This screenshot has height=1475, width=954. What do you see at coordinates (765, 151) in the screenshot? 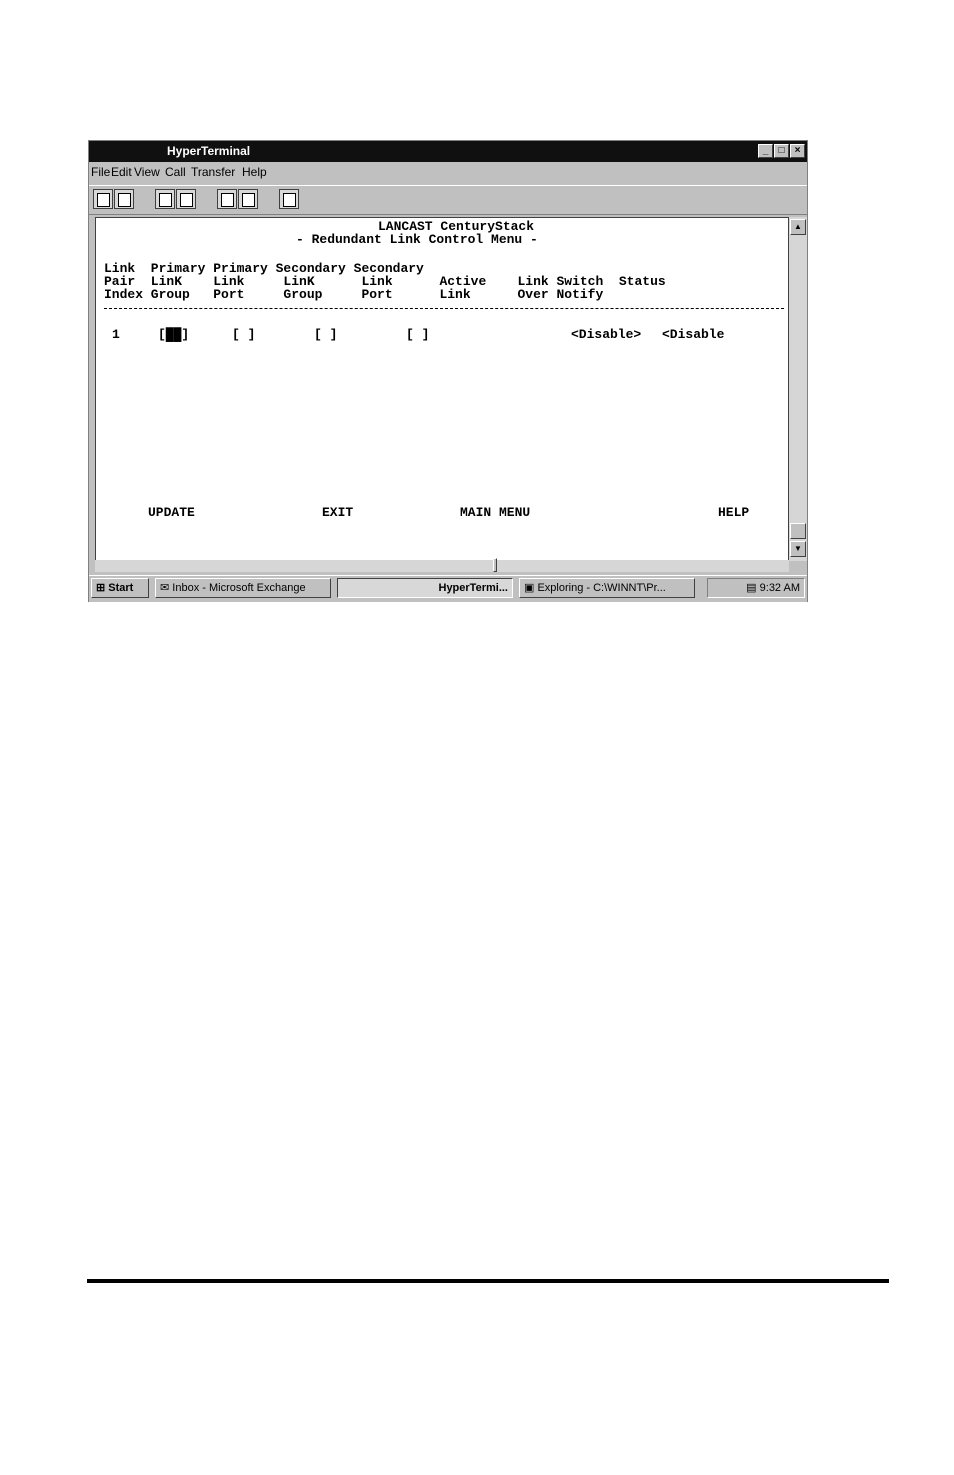
I see `minimize-button: _` at bounding box center [765, 151].